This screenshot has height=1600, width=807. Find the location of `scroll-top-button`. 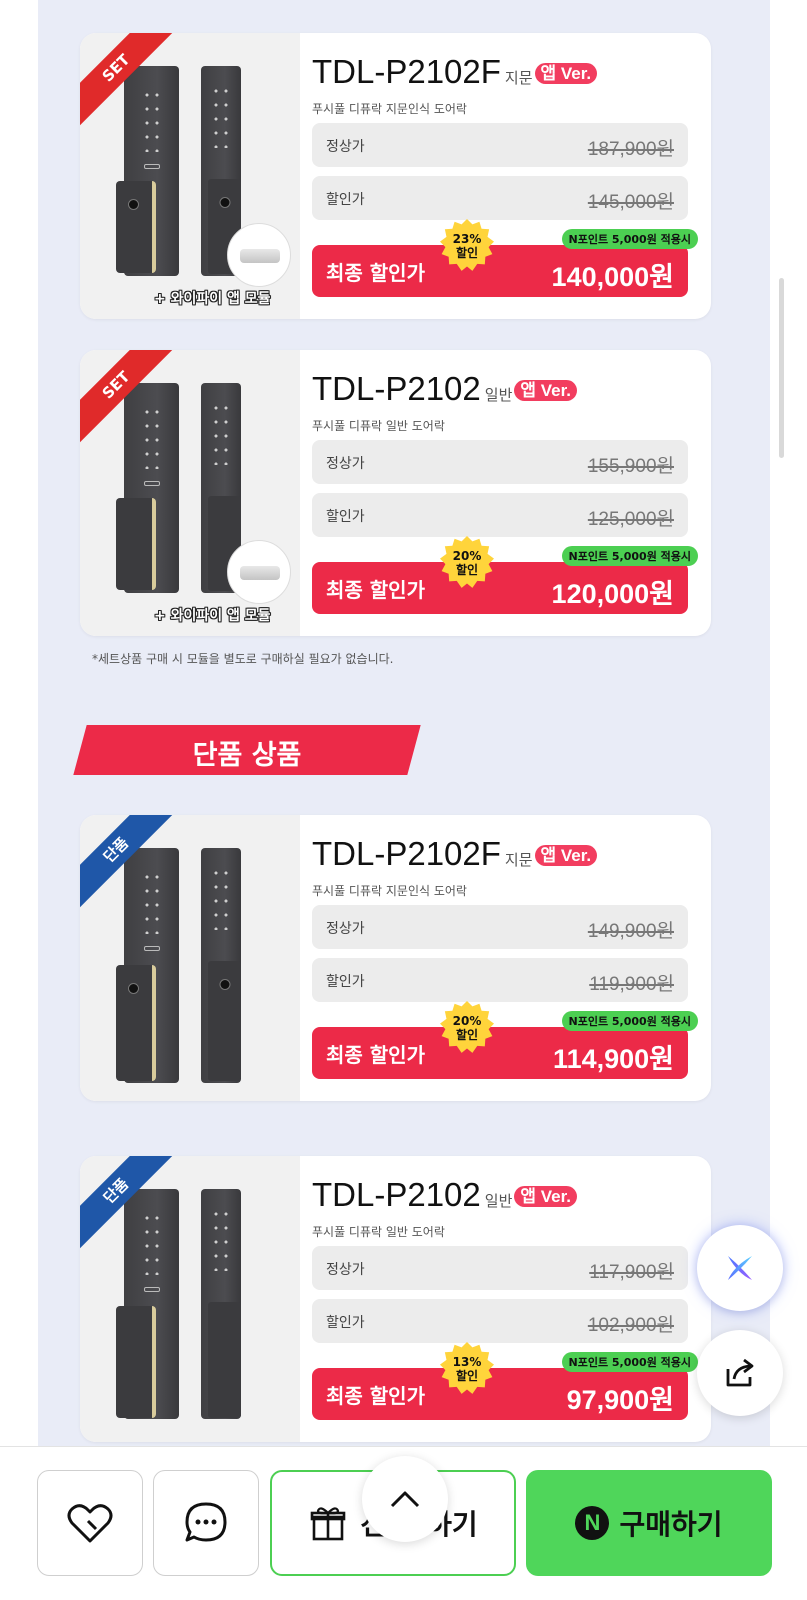

scroll-top-button is located at coordinates (405, 1499).